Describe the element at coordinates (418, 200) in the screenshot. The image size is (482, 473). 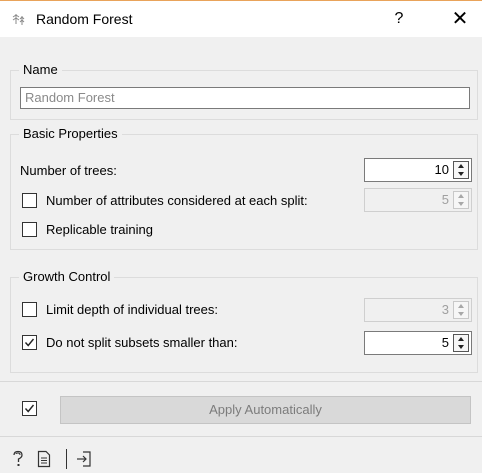
I see `num-attributes-spinbox: 5` at that location.